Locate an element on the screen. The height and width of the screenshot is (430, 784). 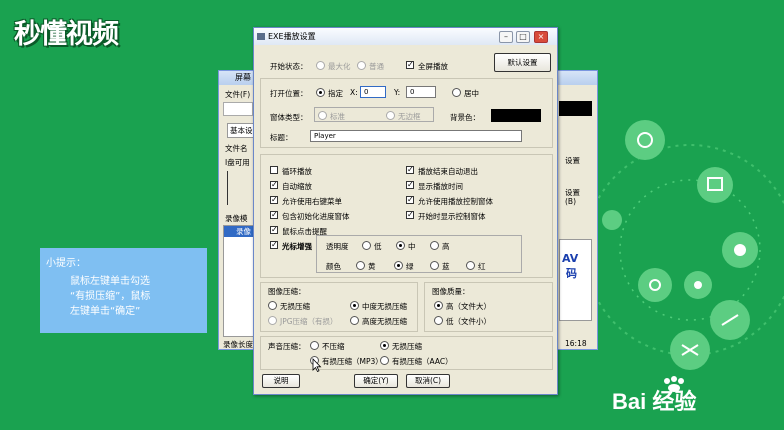
start-normal-label: 普通 is located at coordinates (376, 66).